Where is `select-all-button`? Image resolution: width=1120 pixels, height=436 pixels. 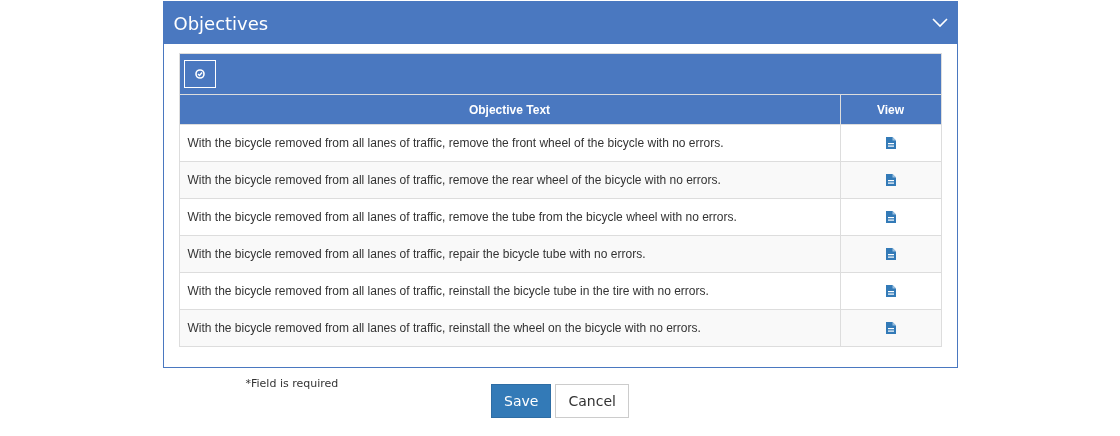
select-all-button is located at coordinates (199, 74).